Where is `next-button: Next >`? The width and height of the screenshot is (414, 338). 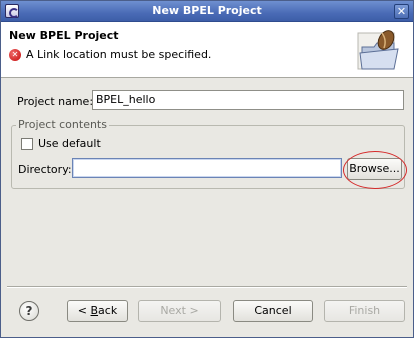
next-button: Next > is located at coordinates (179, 311).